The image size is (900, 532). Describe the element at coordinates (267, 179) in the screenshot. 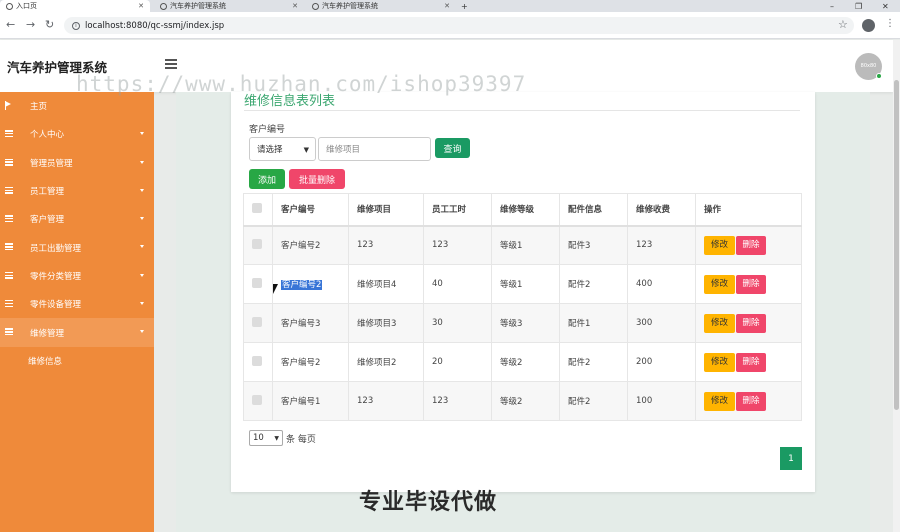

I see `add-button: 添加` at that location.